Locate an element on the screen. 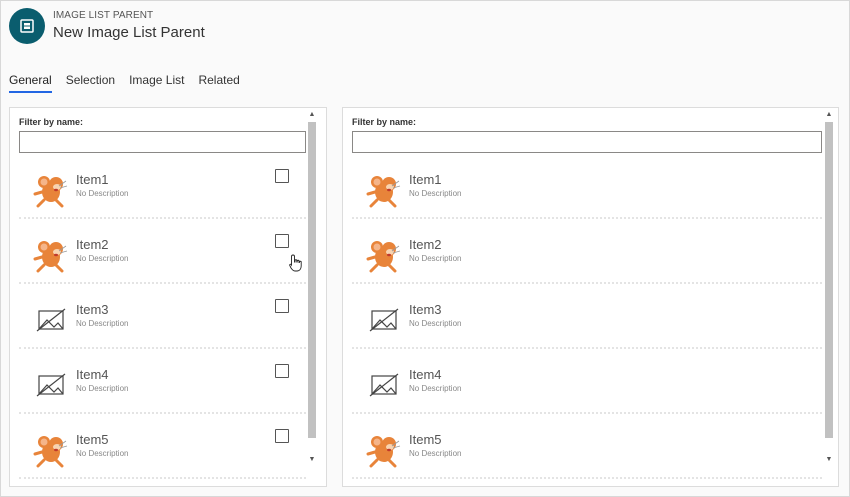  tab-bar: General Selection Image List Related is located at coordinates (131, 83).